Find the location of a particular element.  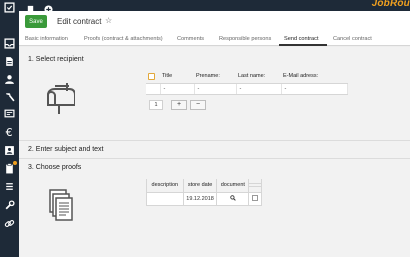

column-description: description is located at coordinates (165, 186).